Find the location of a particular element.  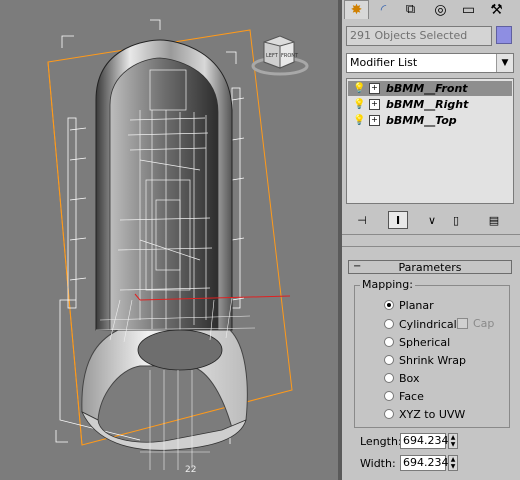

star-icon: ✸ is located at coordinates (356, 10).